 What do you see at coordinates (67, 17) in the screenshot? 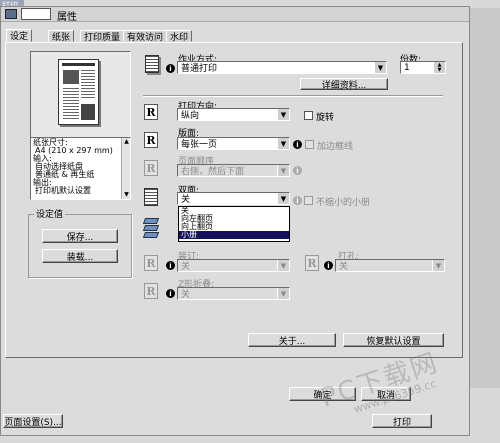
I see `dialog-title: 属性` at bounding box center [67, 17].